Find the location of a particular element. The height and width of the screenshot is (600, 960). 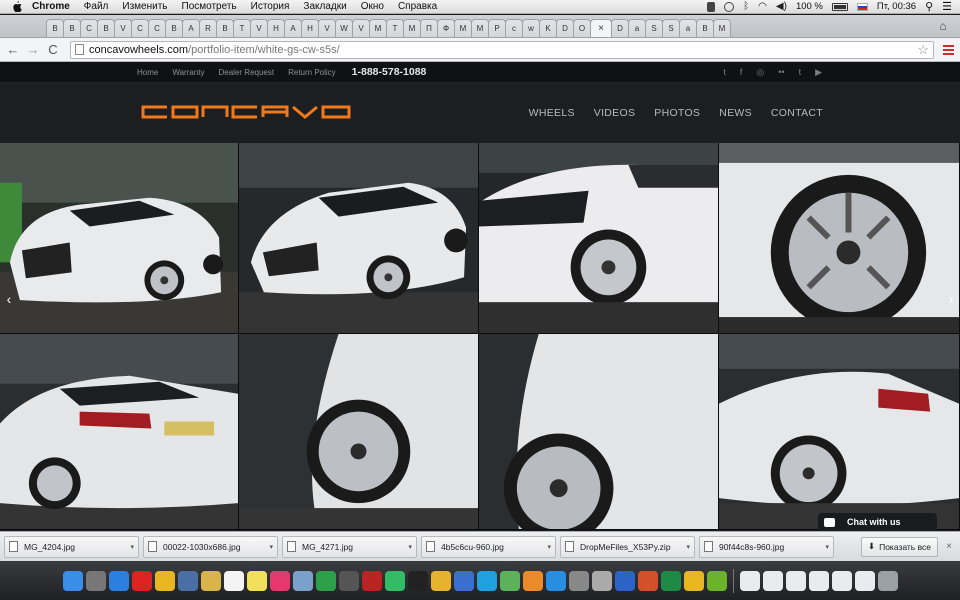

menu-help: Справка is located at coordinates (417, 6).